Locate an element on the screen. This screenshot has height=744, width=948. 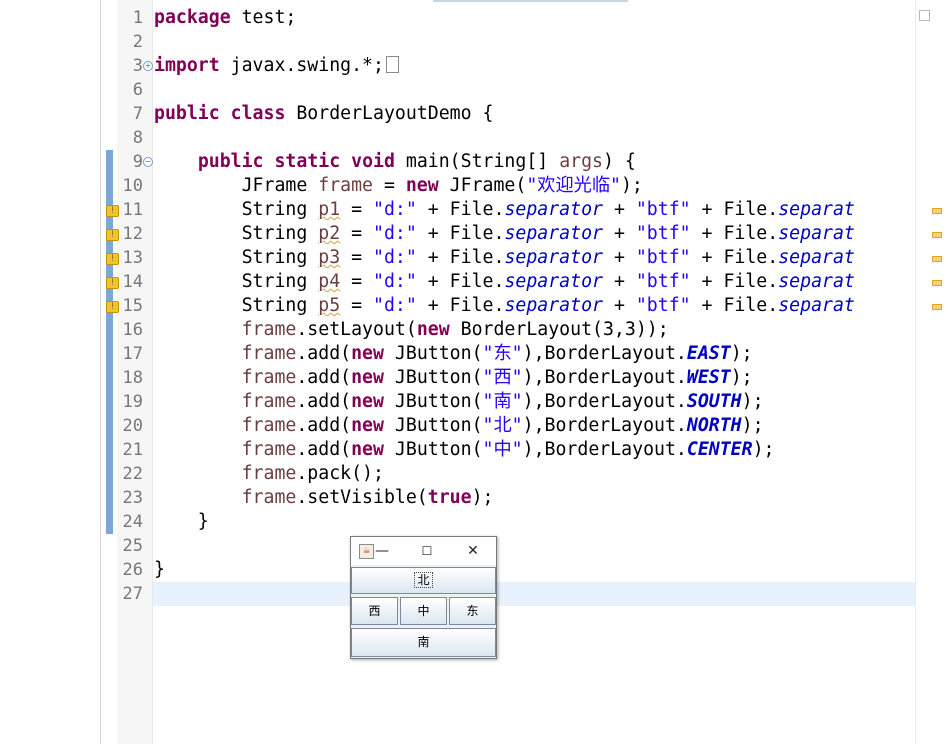
line-number: 24 is located at coordinates (132, 522).